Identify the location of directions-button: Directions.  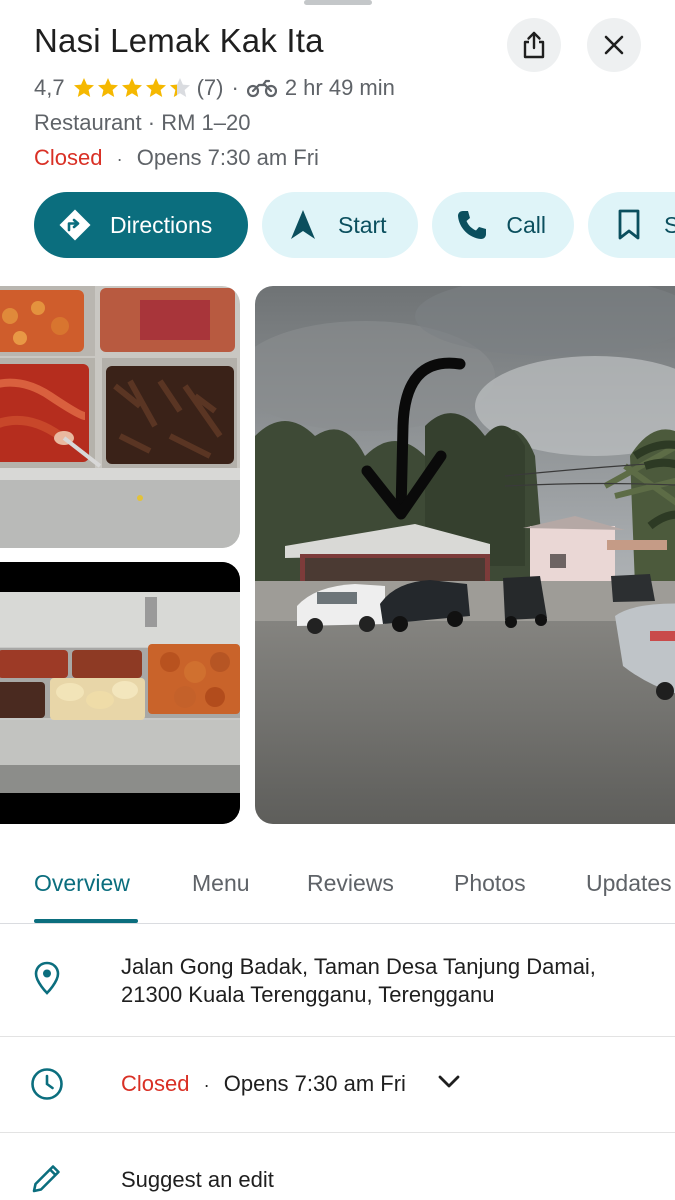
(141, 225).